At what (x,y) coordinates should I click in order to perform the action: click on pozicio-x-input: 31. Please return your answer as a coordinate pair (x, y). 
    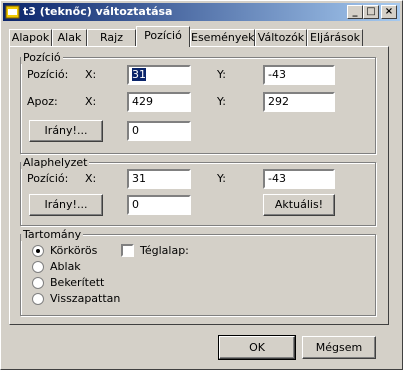
    Looking at the image, I should click on (159, 75).